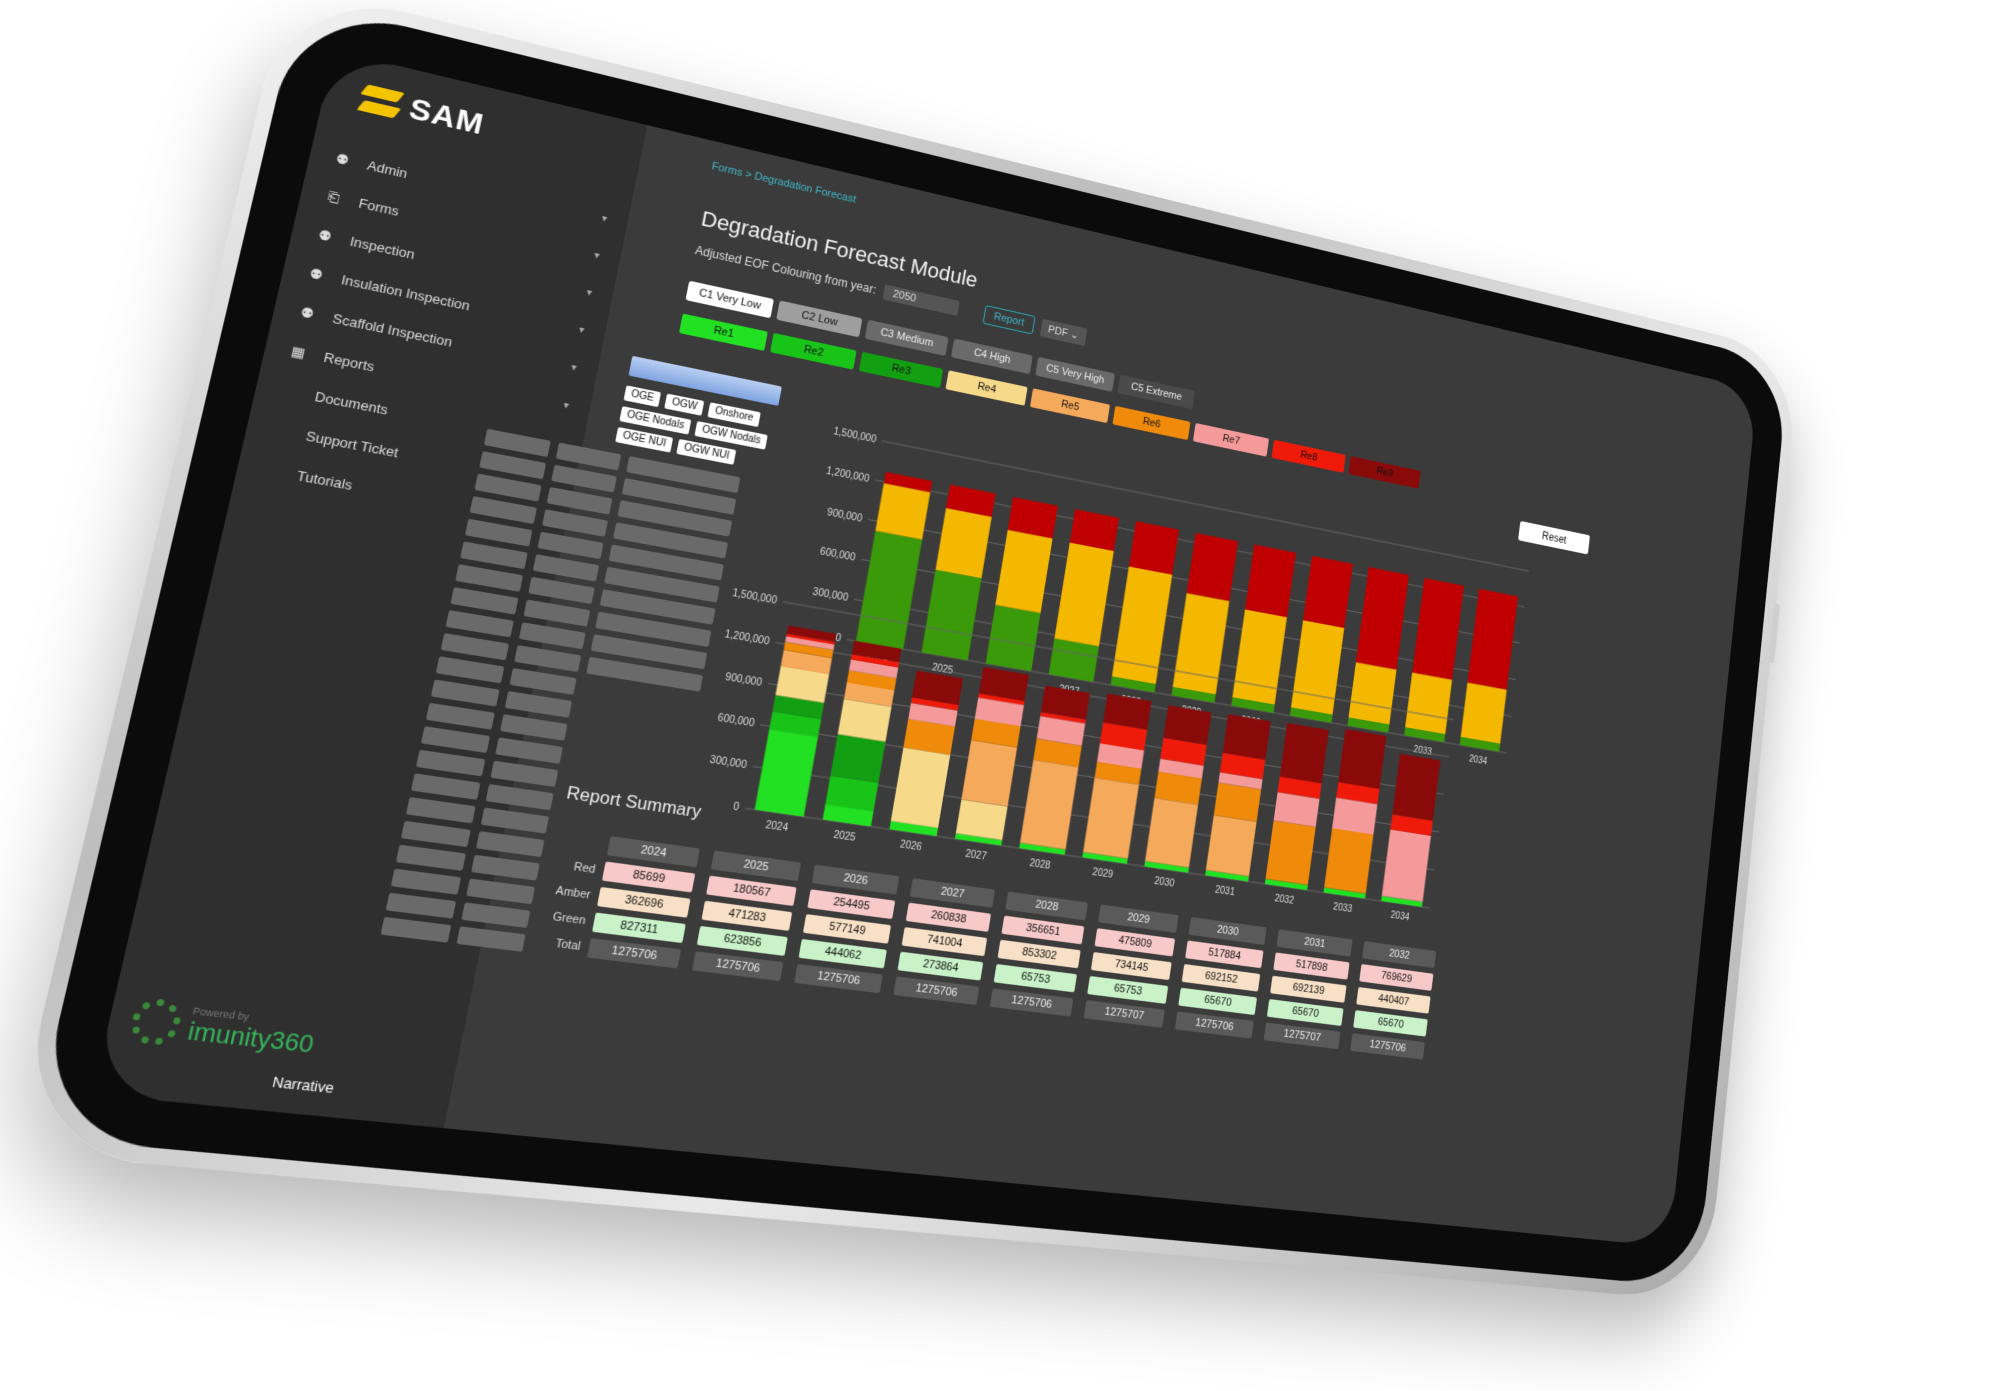 The height and width of the screenshot is (1391, 2000). Describe the element at coordinates (1774, 633) in the screenshot. I see `side-button` at that location.